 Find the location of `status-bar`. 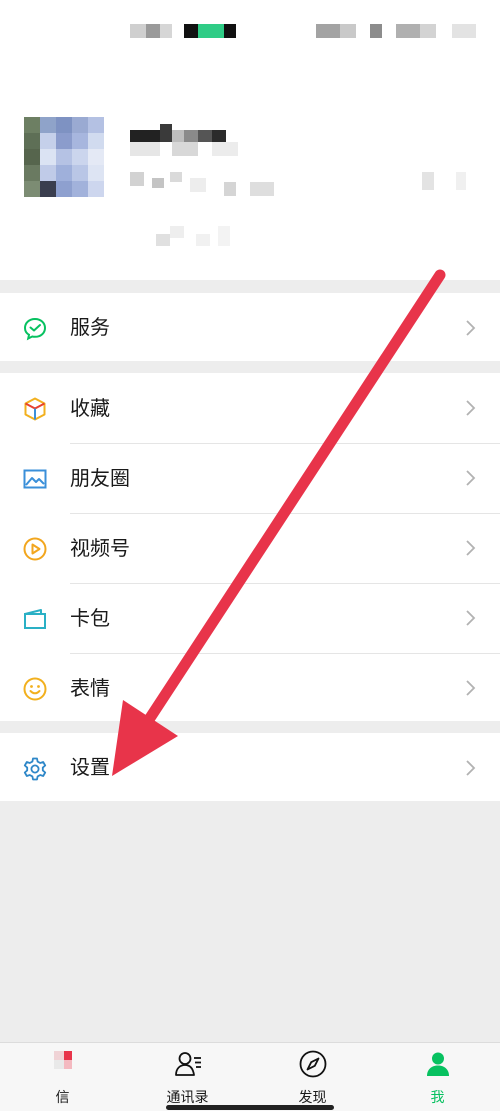

status-bar is located at coordinates (250, 30).